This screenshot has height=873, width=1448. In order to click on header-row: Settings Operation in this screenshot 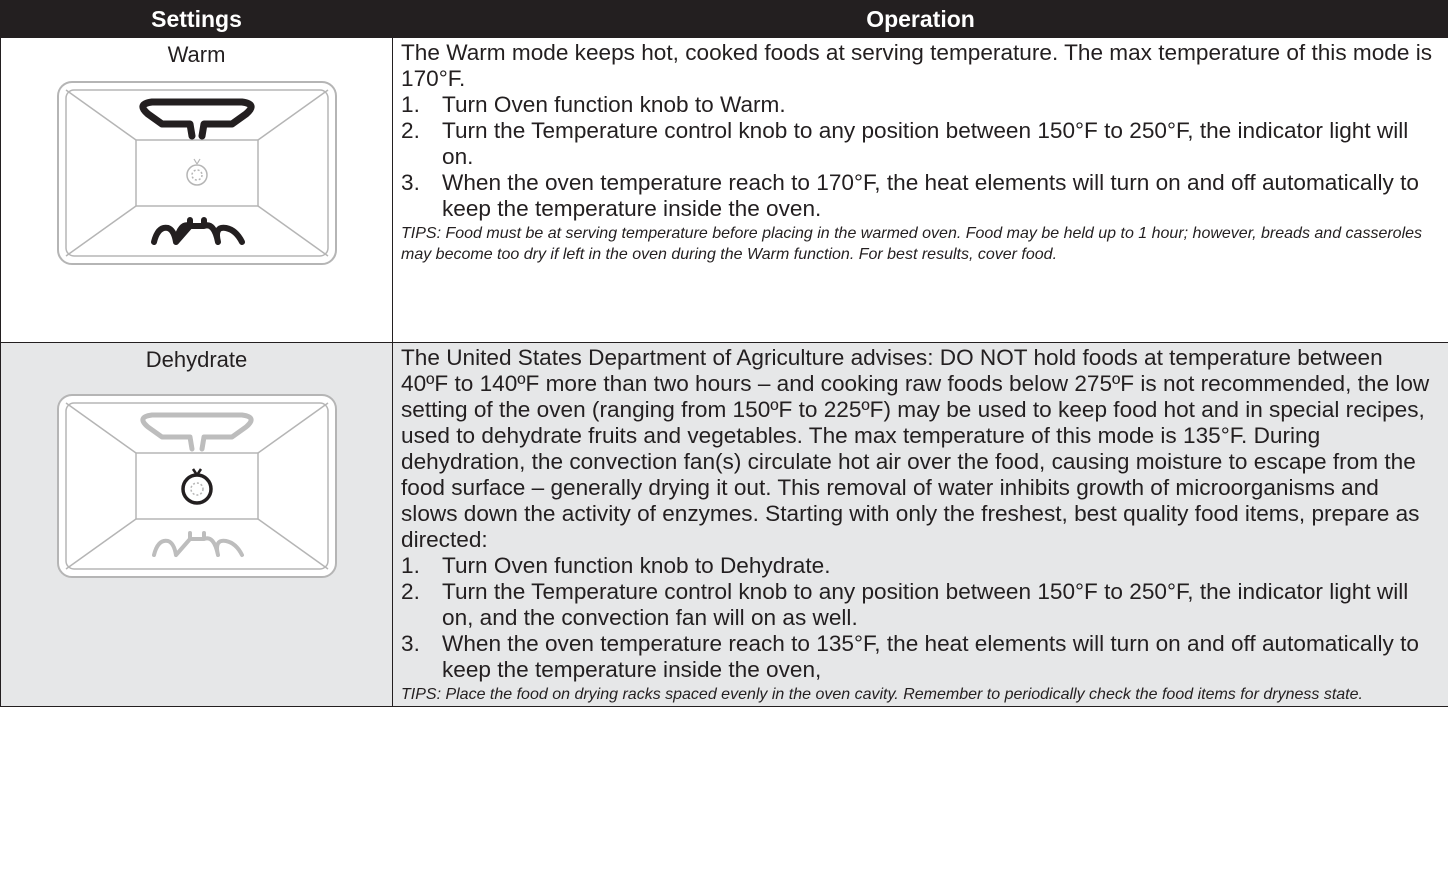, I will do `click(724, 19)`.